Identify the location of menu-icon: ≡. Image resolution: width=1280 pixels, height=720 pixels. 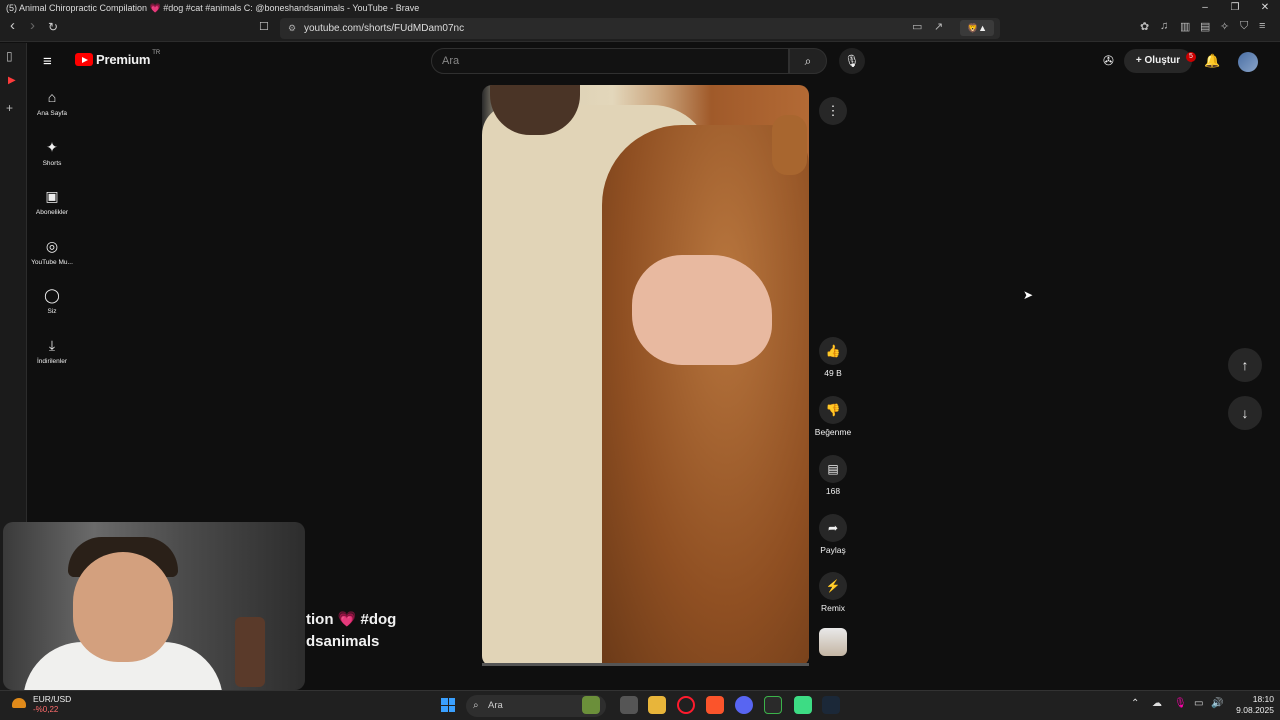
(1262, 26).